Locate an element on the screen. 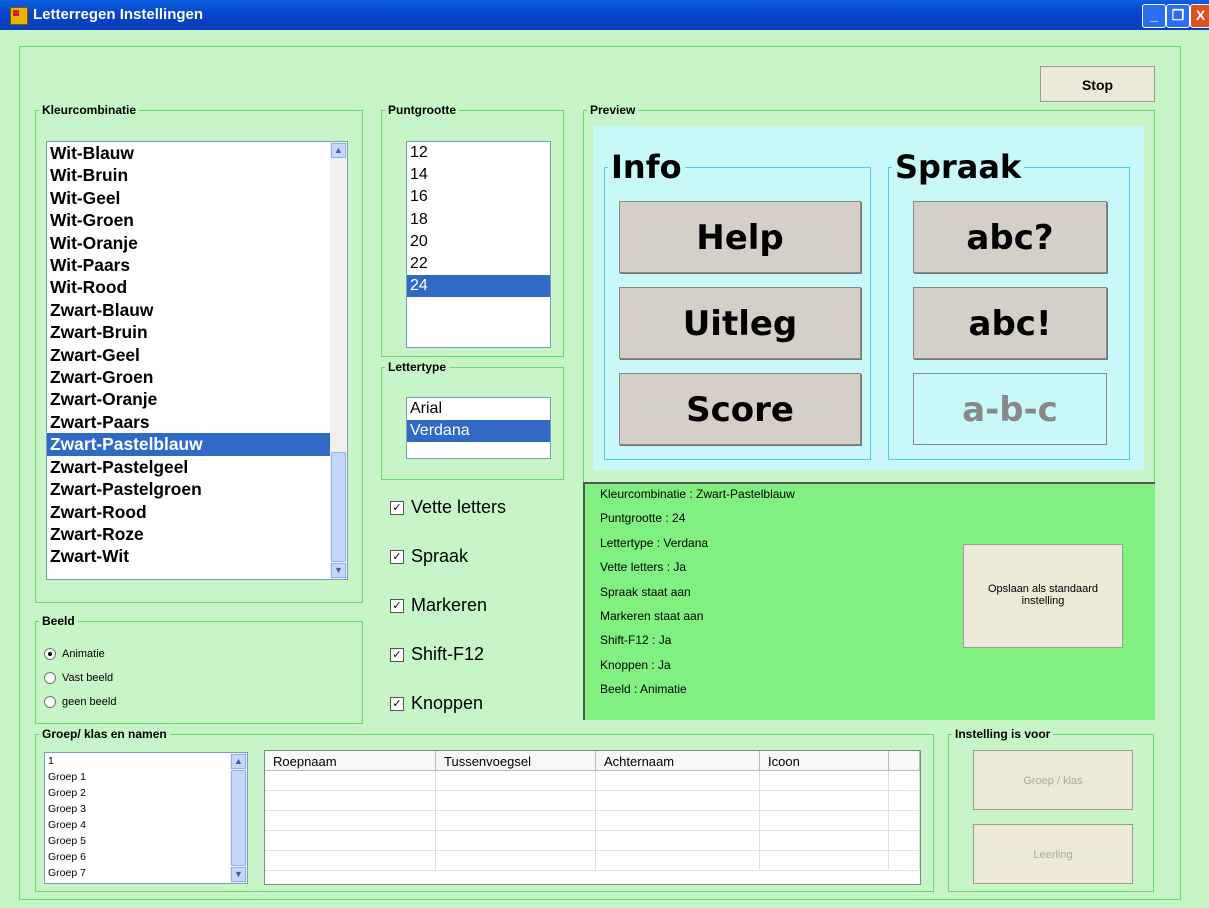 This screenshot has width=1209, height=908. groep-scrollbar: ▲ ▼ is located at coordinates (238, 818).